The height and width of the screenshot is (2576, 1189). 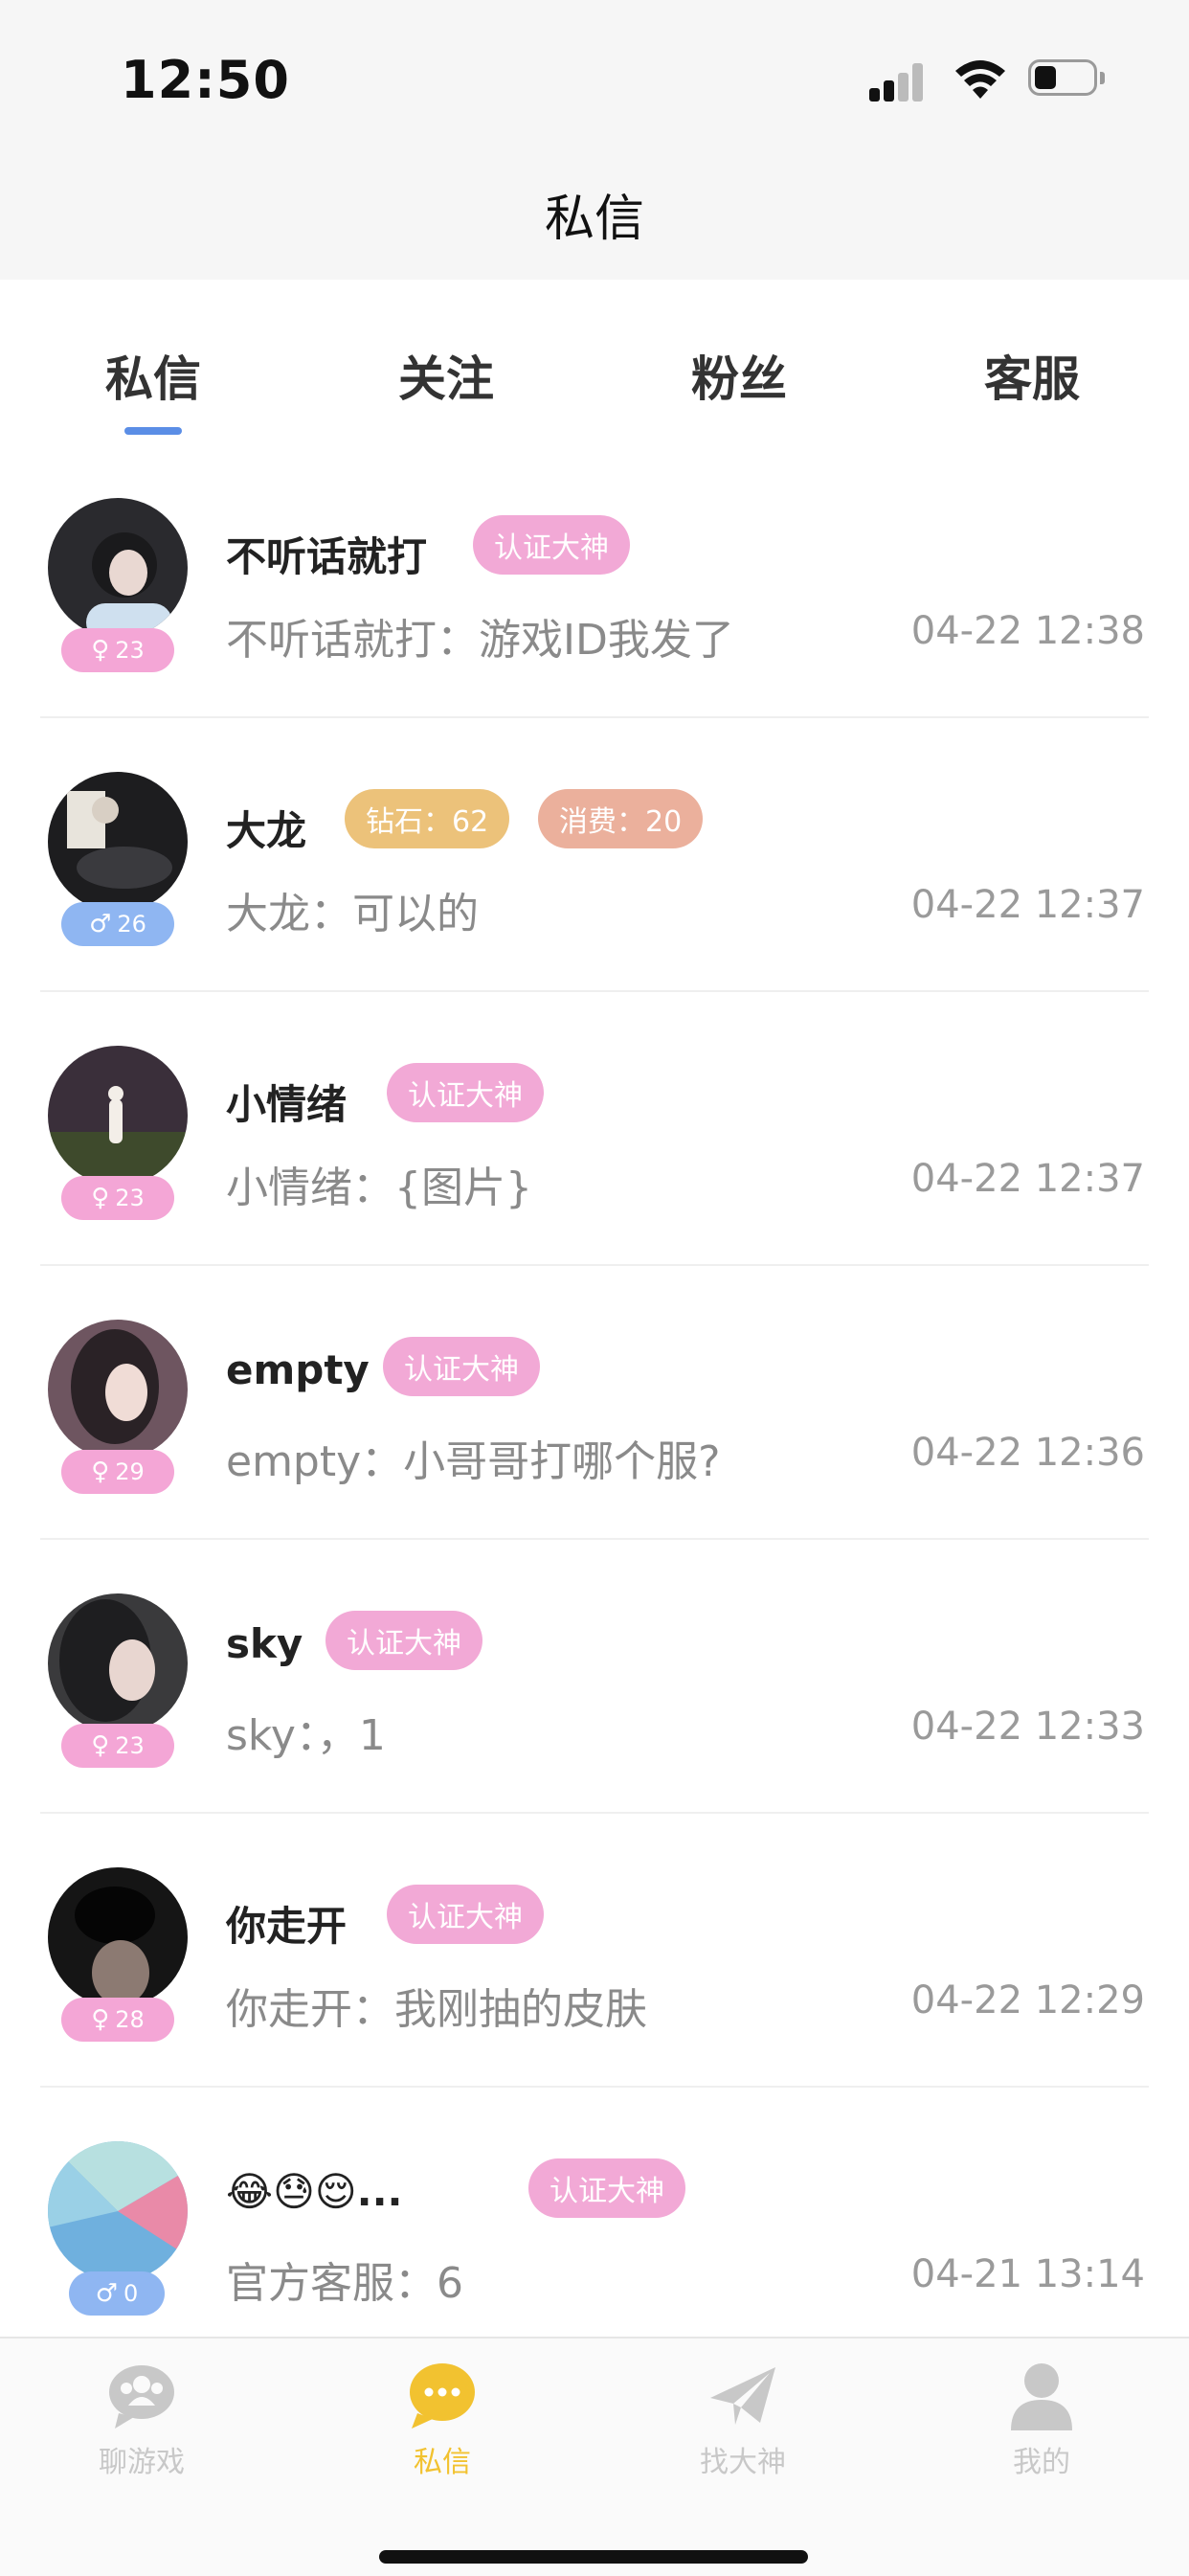 I want to click on age-value: 28, so click(x=130, y=2019).